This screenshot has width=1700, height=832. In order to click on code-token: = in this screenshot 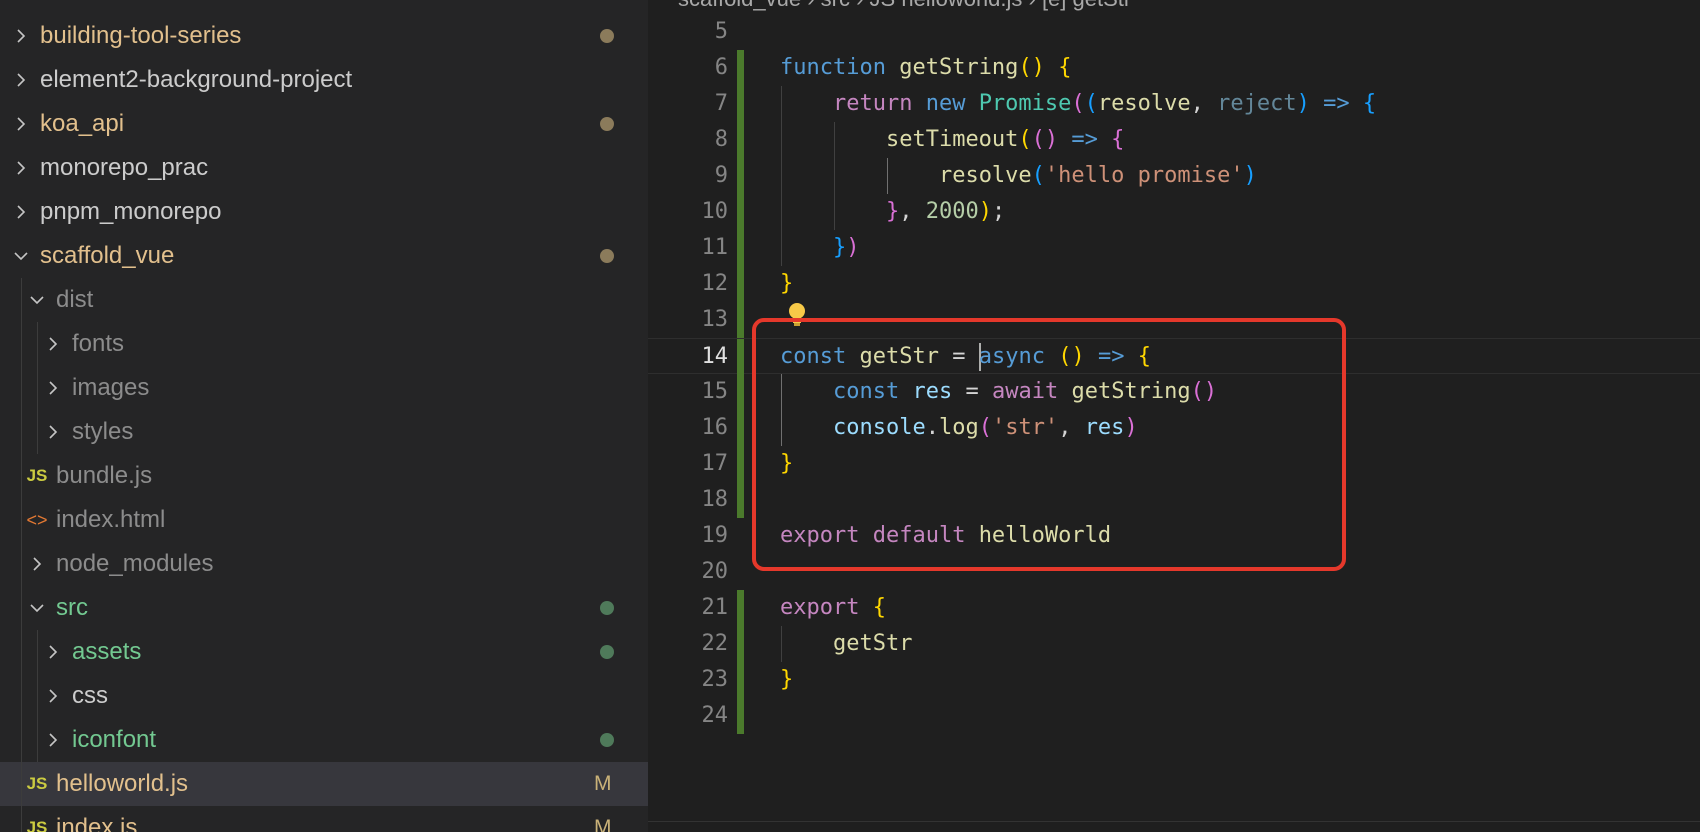, I will do `click(958, 356)`.